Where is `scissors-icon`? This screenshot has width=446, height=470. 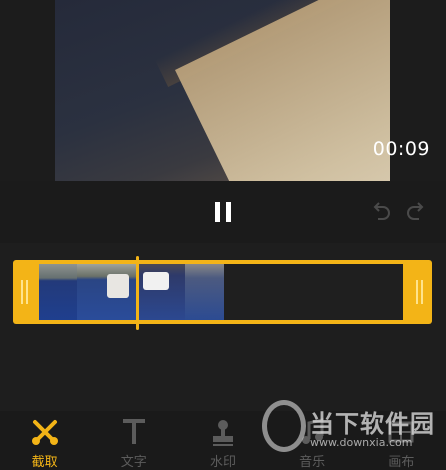 scissors-icon is located at coordinates (44, 432).